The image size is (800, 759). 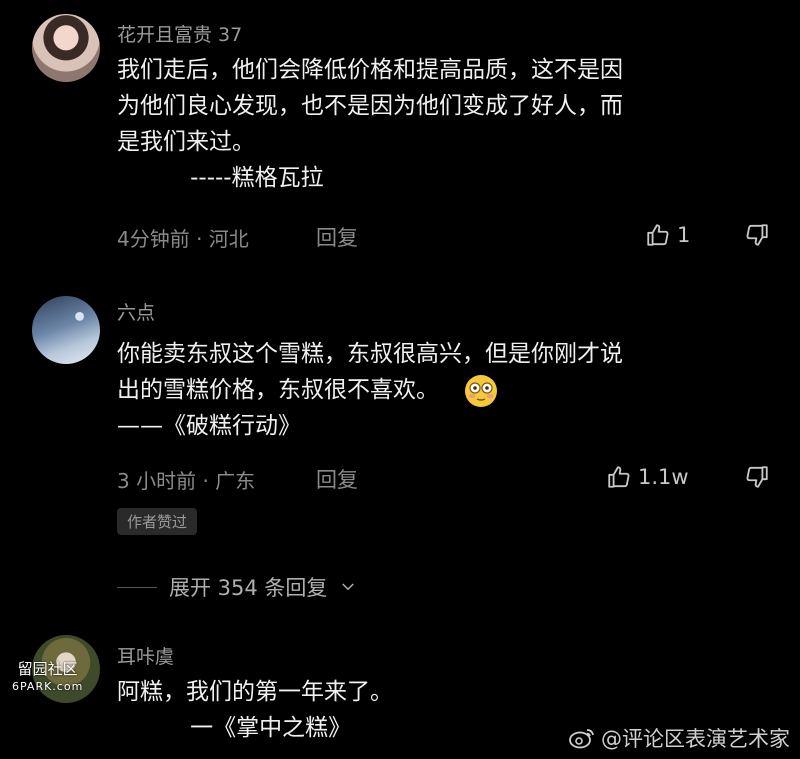 I want to click on like-count: 1.1w, so click(x=663, y=477).